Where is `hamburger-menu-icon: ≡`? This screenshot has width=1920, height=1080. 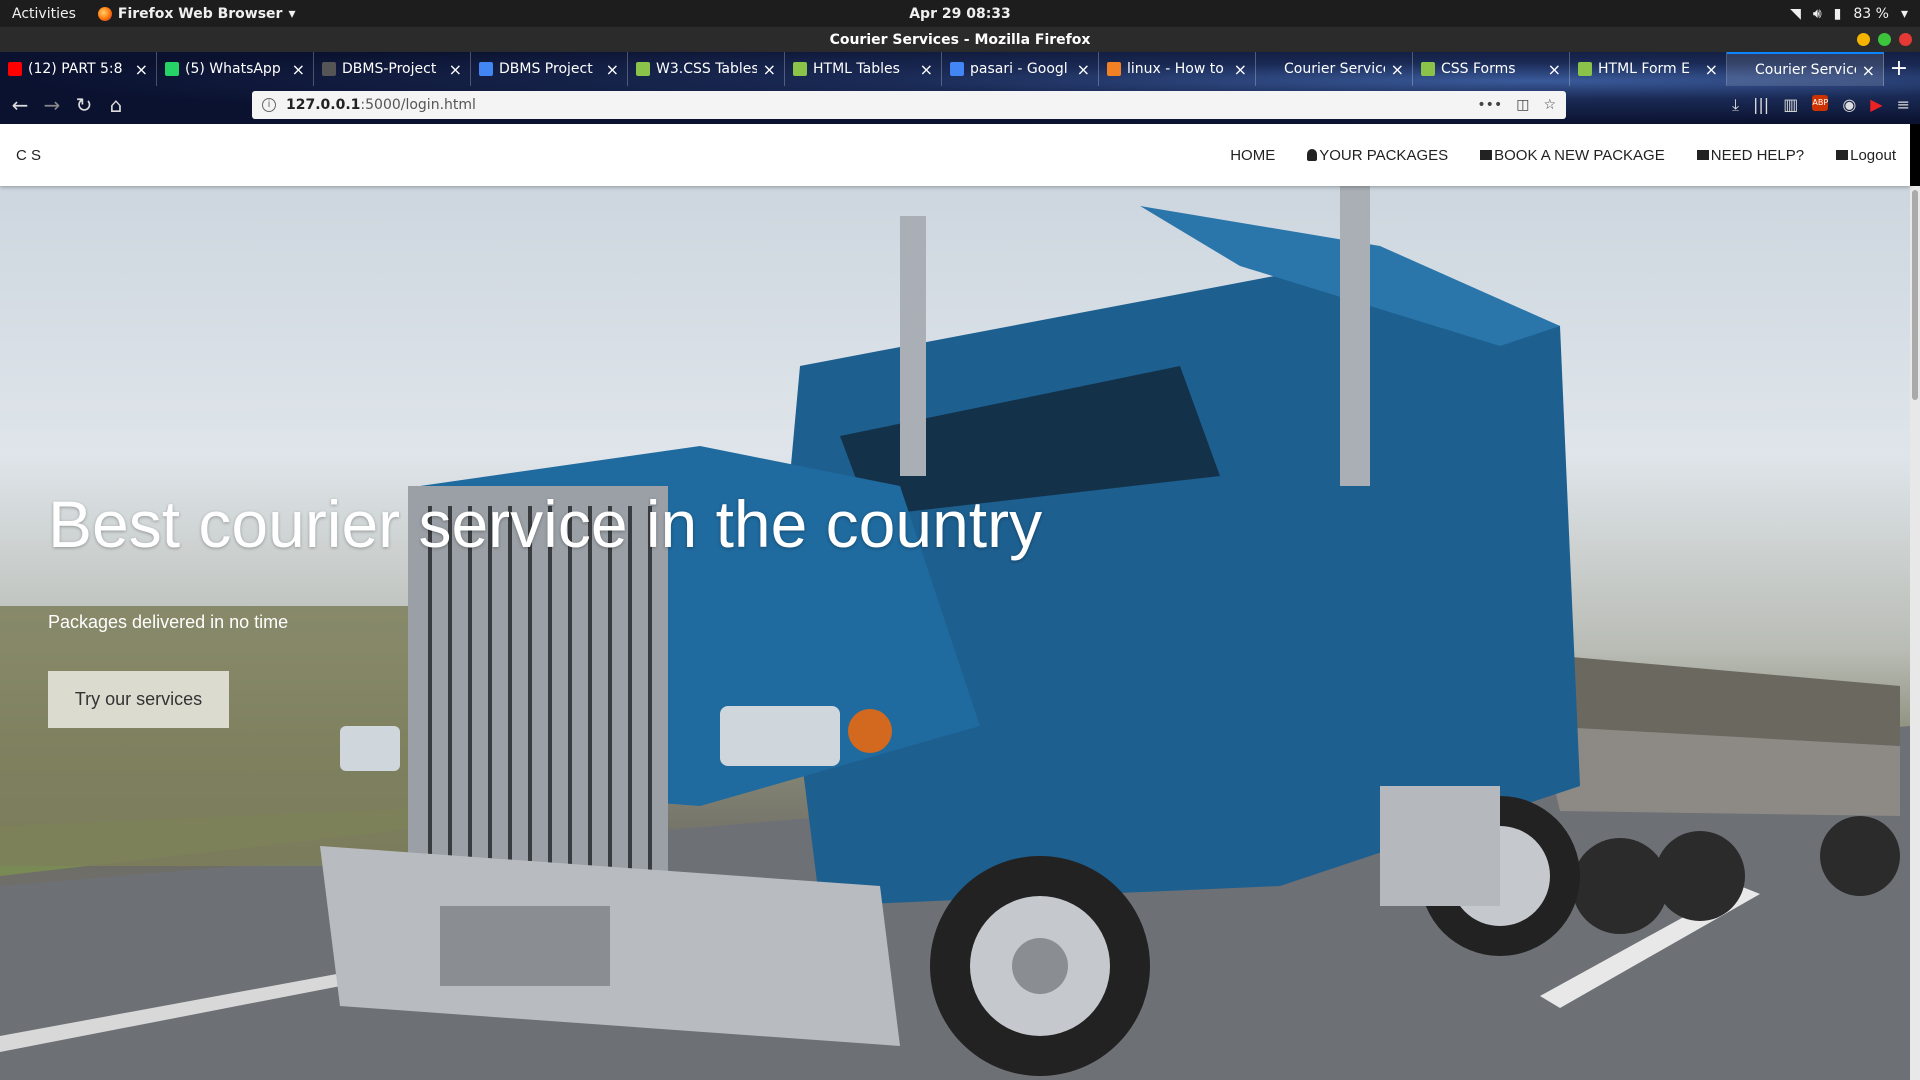
hamburger-menu-icon: ≡ is located at coordinates (1903, 105).